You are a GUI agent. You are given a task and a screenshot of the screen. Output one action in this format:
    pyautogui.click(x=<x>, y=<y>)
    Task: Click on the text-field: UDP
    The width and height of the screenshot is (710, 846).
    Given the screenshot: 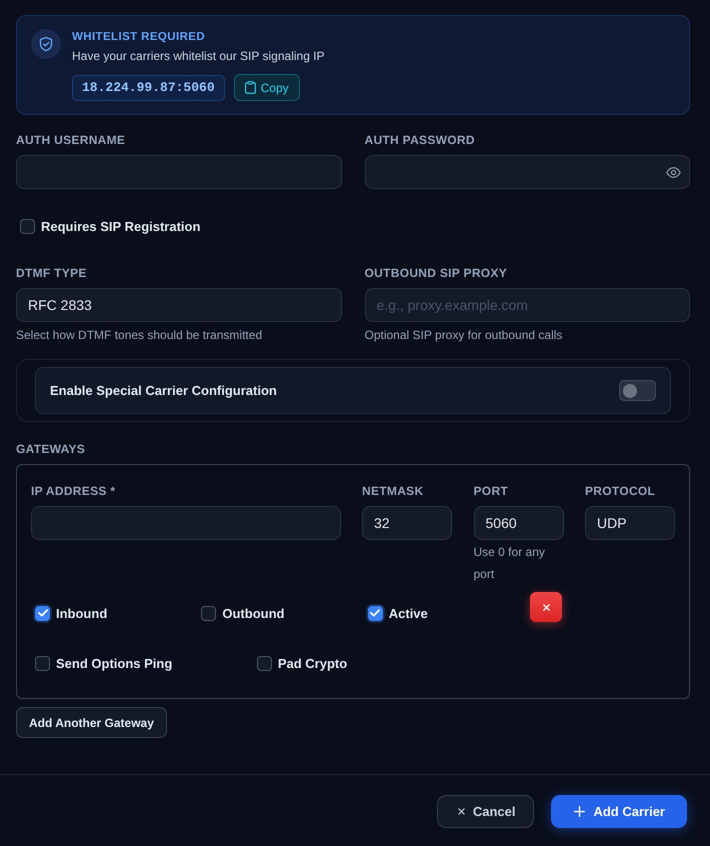 What is the action you would take?
    pyautogui.click(x=630, y=523)
    